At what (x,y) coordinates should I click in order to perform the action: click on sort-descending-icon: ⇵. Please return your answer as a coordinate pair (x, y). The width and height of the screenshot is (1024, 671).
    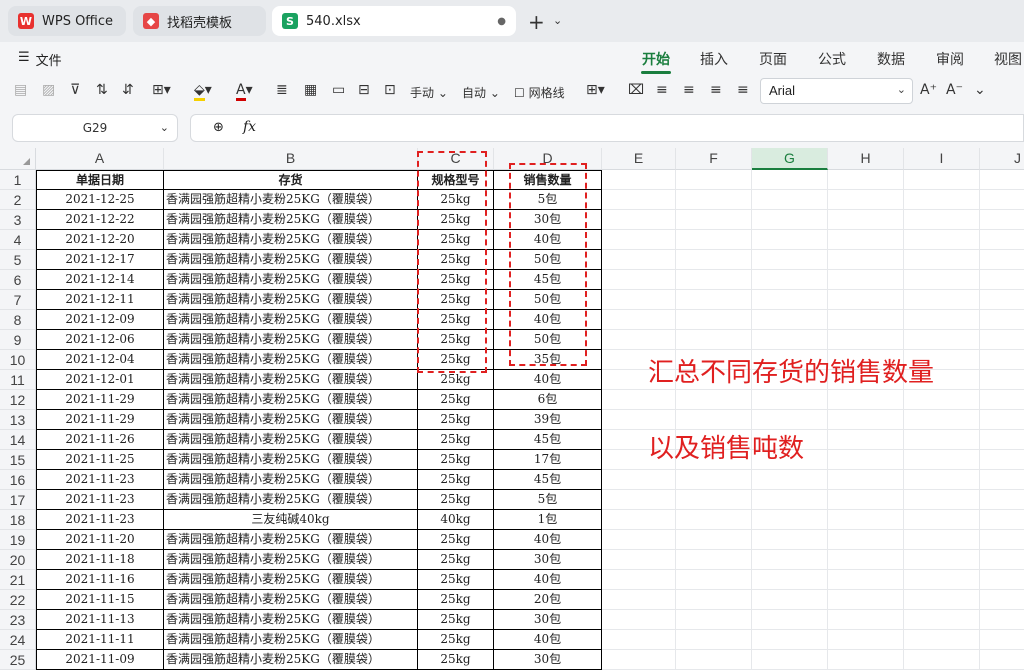
    Looking at the image, I should click on (128, 90).